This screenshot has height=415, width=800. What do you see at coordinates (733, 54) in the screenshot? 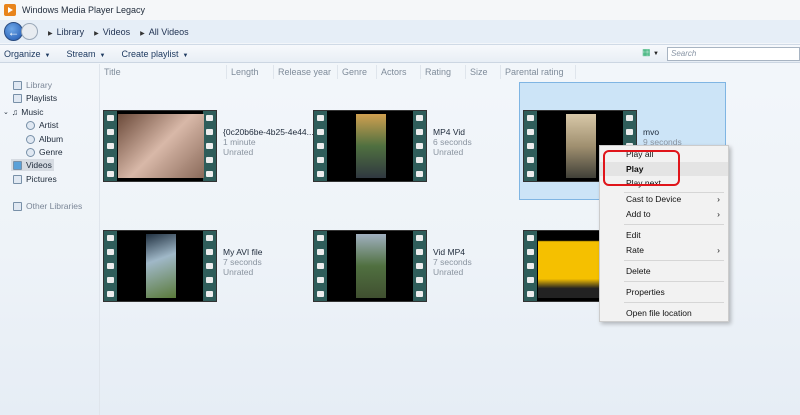
I see `search-input: Search` at bounding box center [733, 54].